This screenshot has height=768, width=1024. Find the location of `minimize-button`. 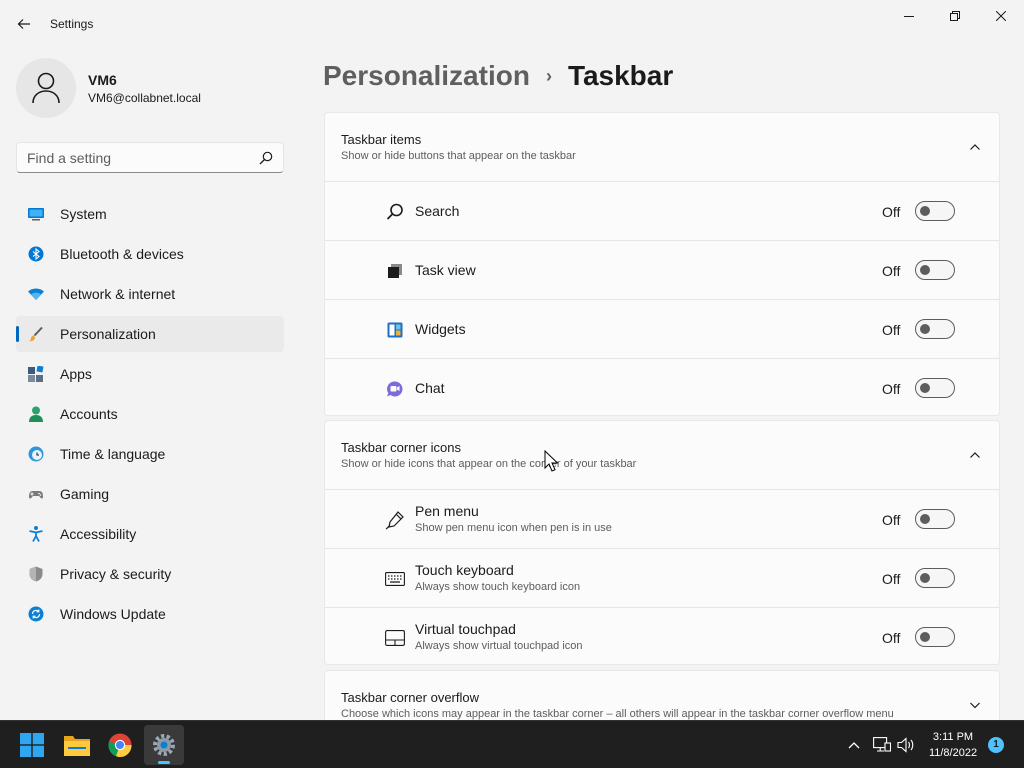

minimize-button is located at coordinates (909, 16).